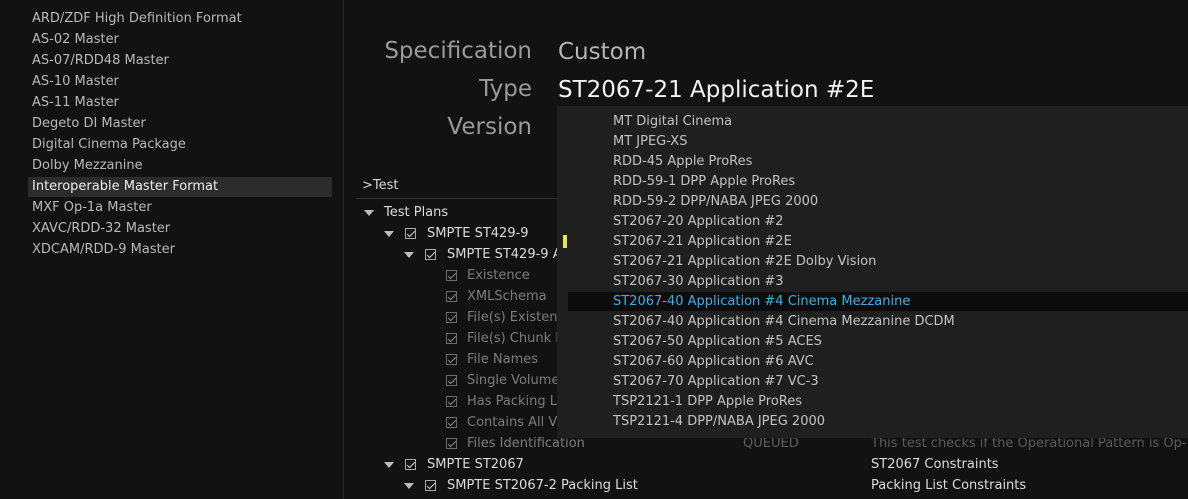 The image size is (1188, 499). What do you see at coordinates (704, 182) in the screenshot?
I see `dropdown-option: RDD-59-1 DPP Apple ProRes` at bounding box center [704, 182].